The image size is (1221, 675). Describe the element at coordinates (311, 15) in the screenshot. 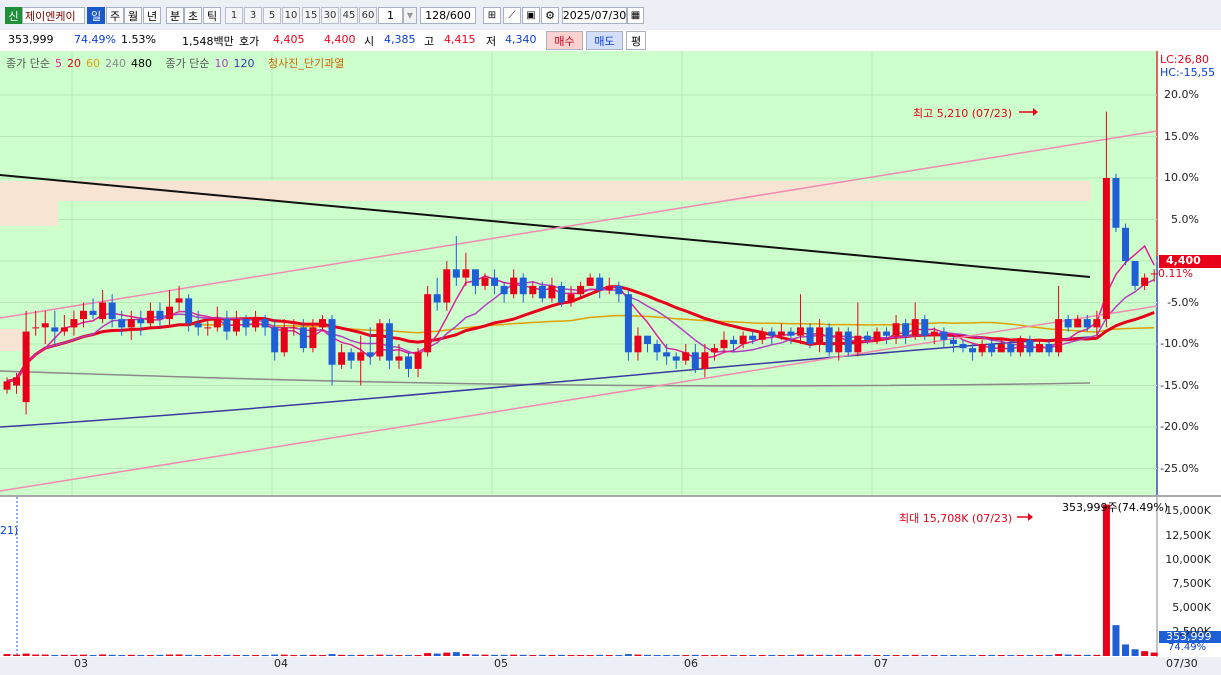

I see `interval-15: 15` at that location.